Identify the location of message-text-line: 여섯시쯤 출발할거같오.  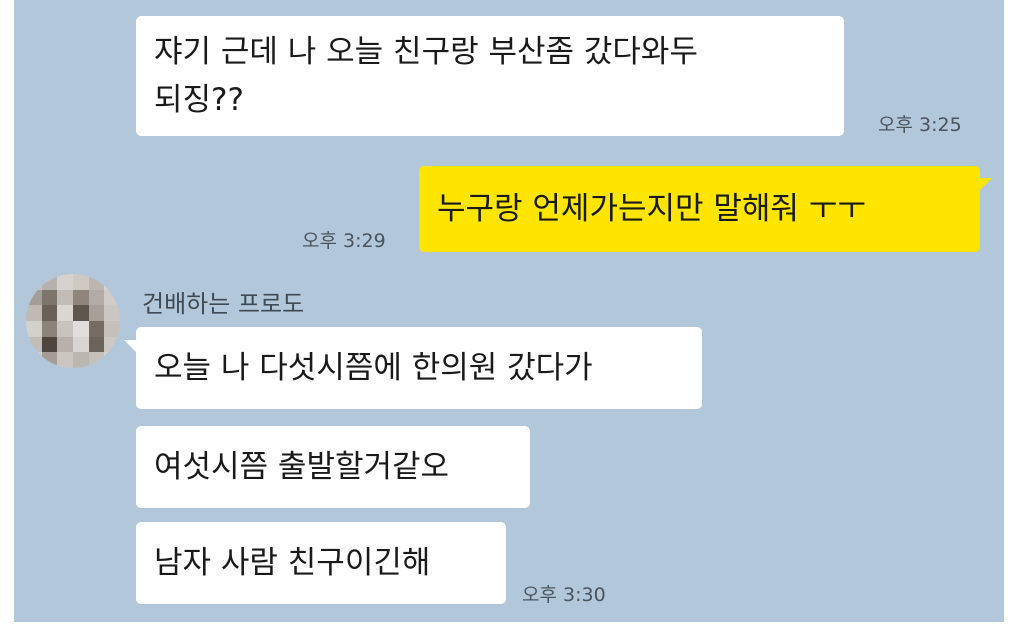
(302, 467).